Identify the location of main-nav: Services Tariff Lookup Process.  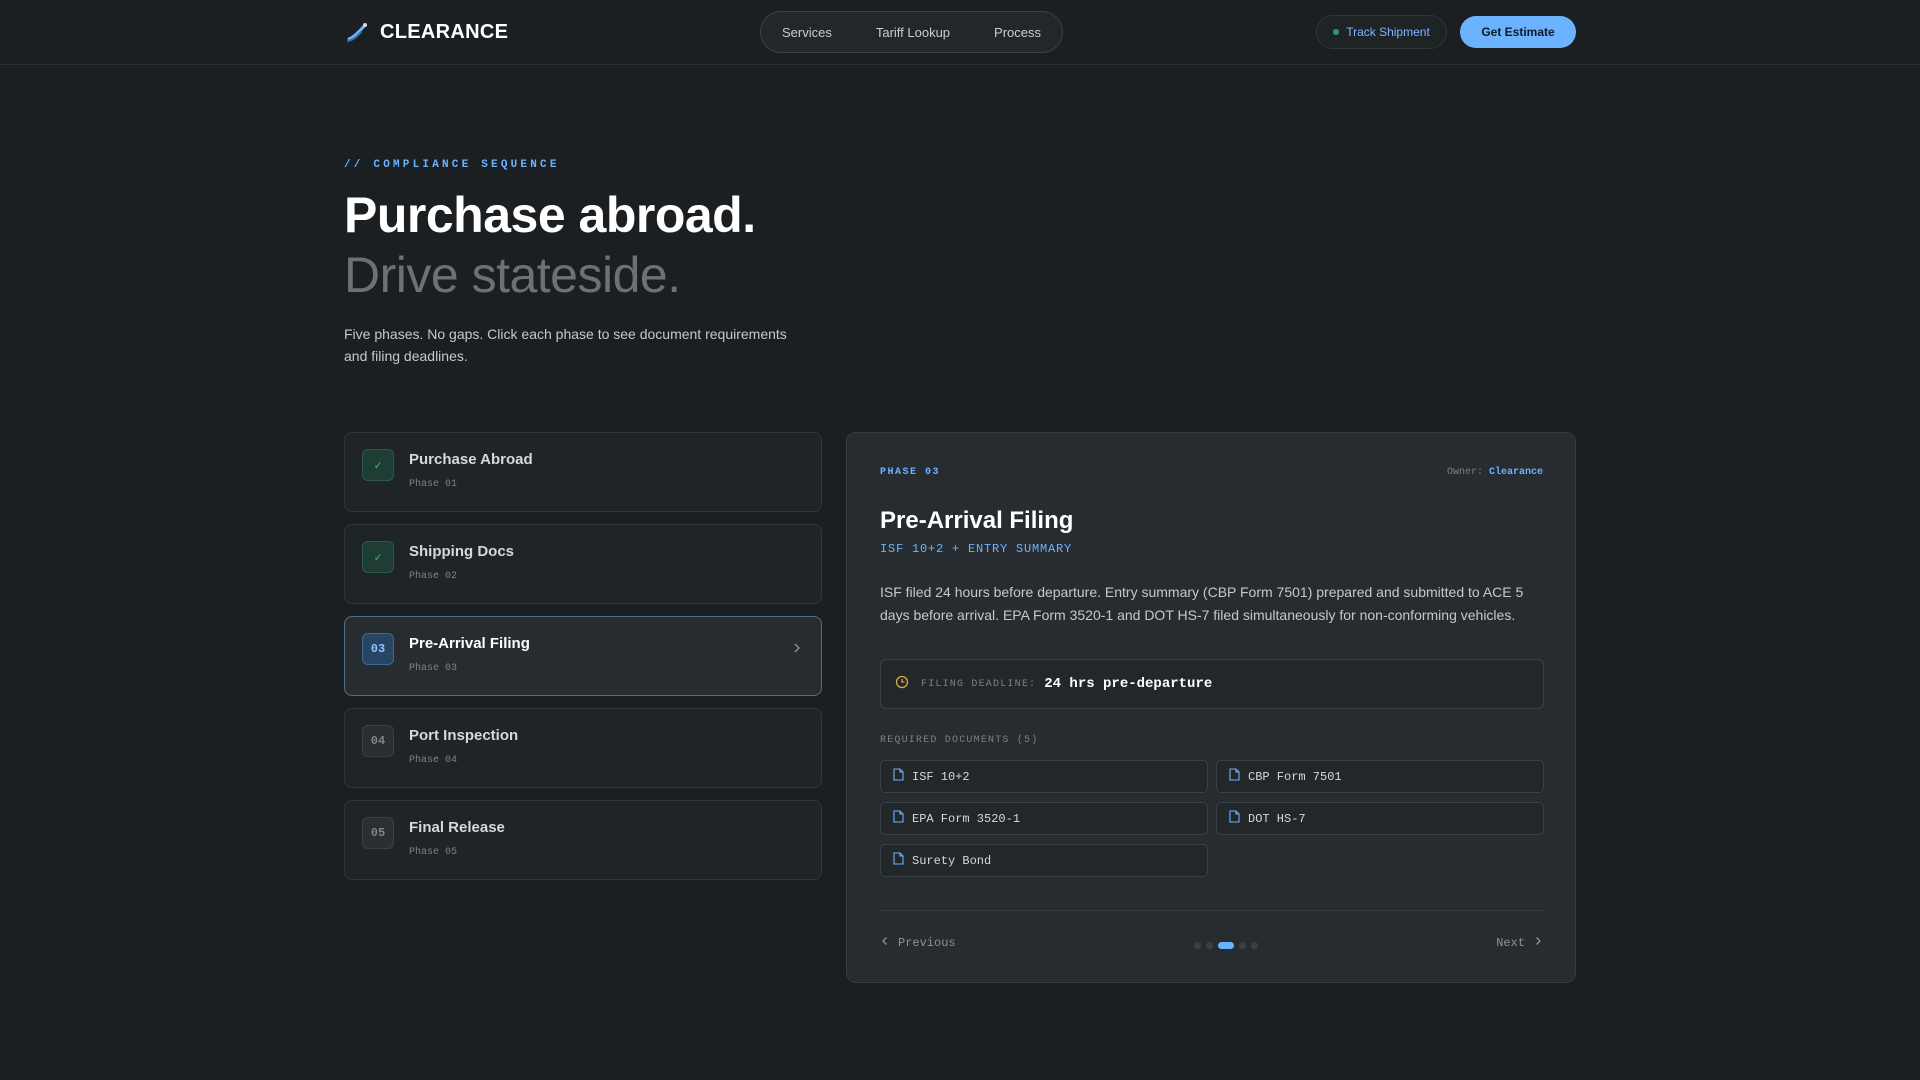
(911, 32).